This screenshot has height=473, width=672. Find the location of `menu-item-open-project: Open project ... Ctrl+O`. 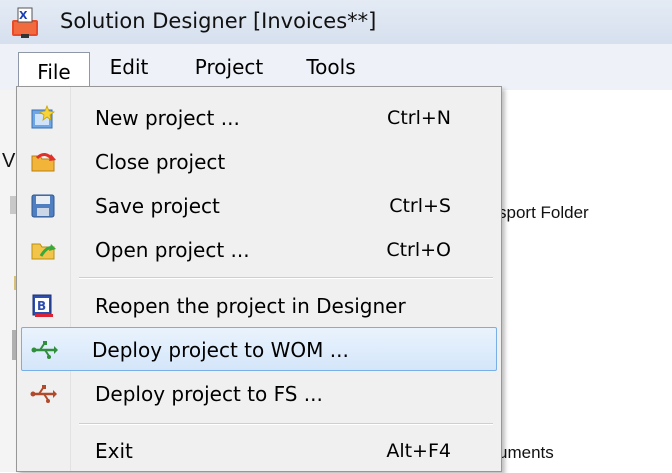

menu-item-open-project: Open project ... Ctrl+O is located at coordinates (259, 250).